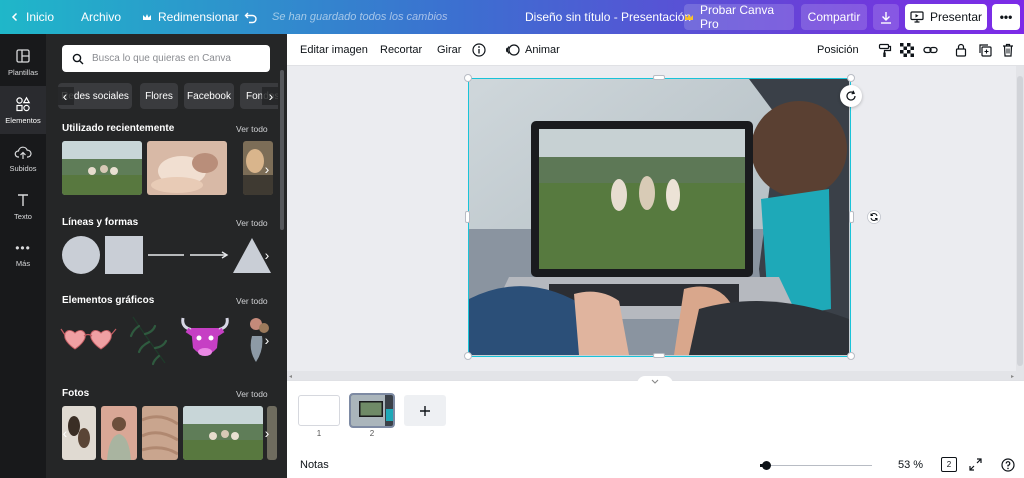  What do you see at coordinates (252, 129) in the screenshot?
I see `see-all-recent: Ver todo` at bounding box center [252, 129].